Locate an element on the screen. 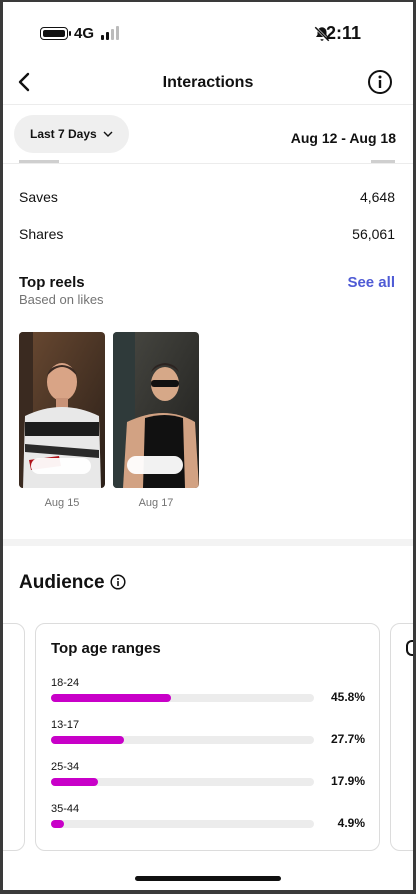 This screenshot has height=894, width=416. status-bar: 4G 2:11 is located at coordinates (208, 32).